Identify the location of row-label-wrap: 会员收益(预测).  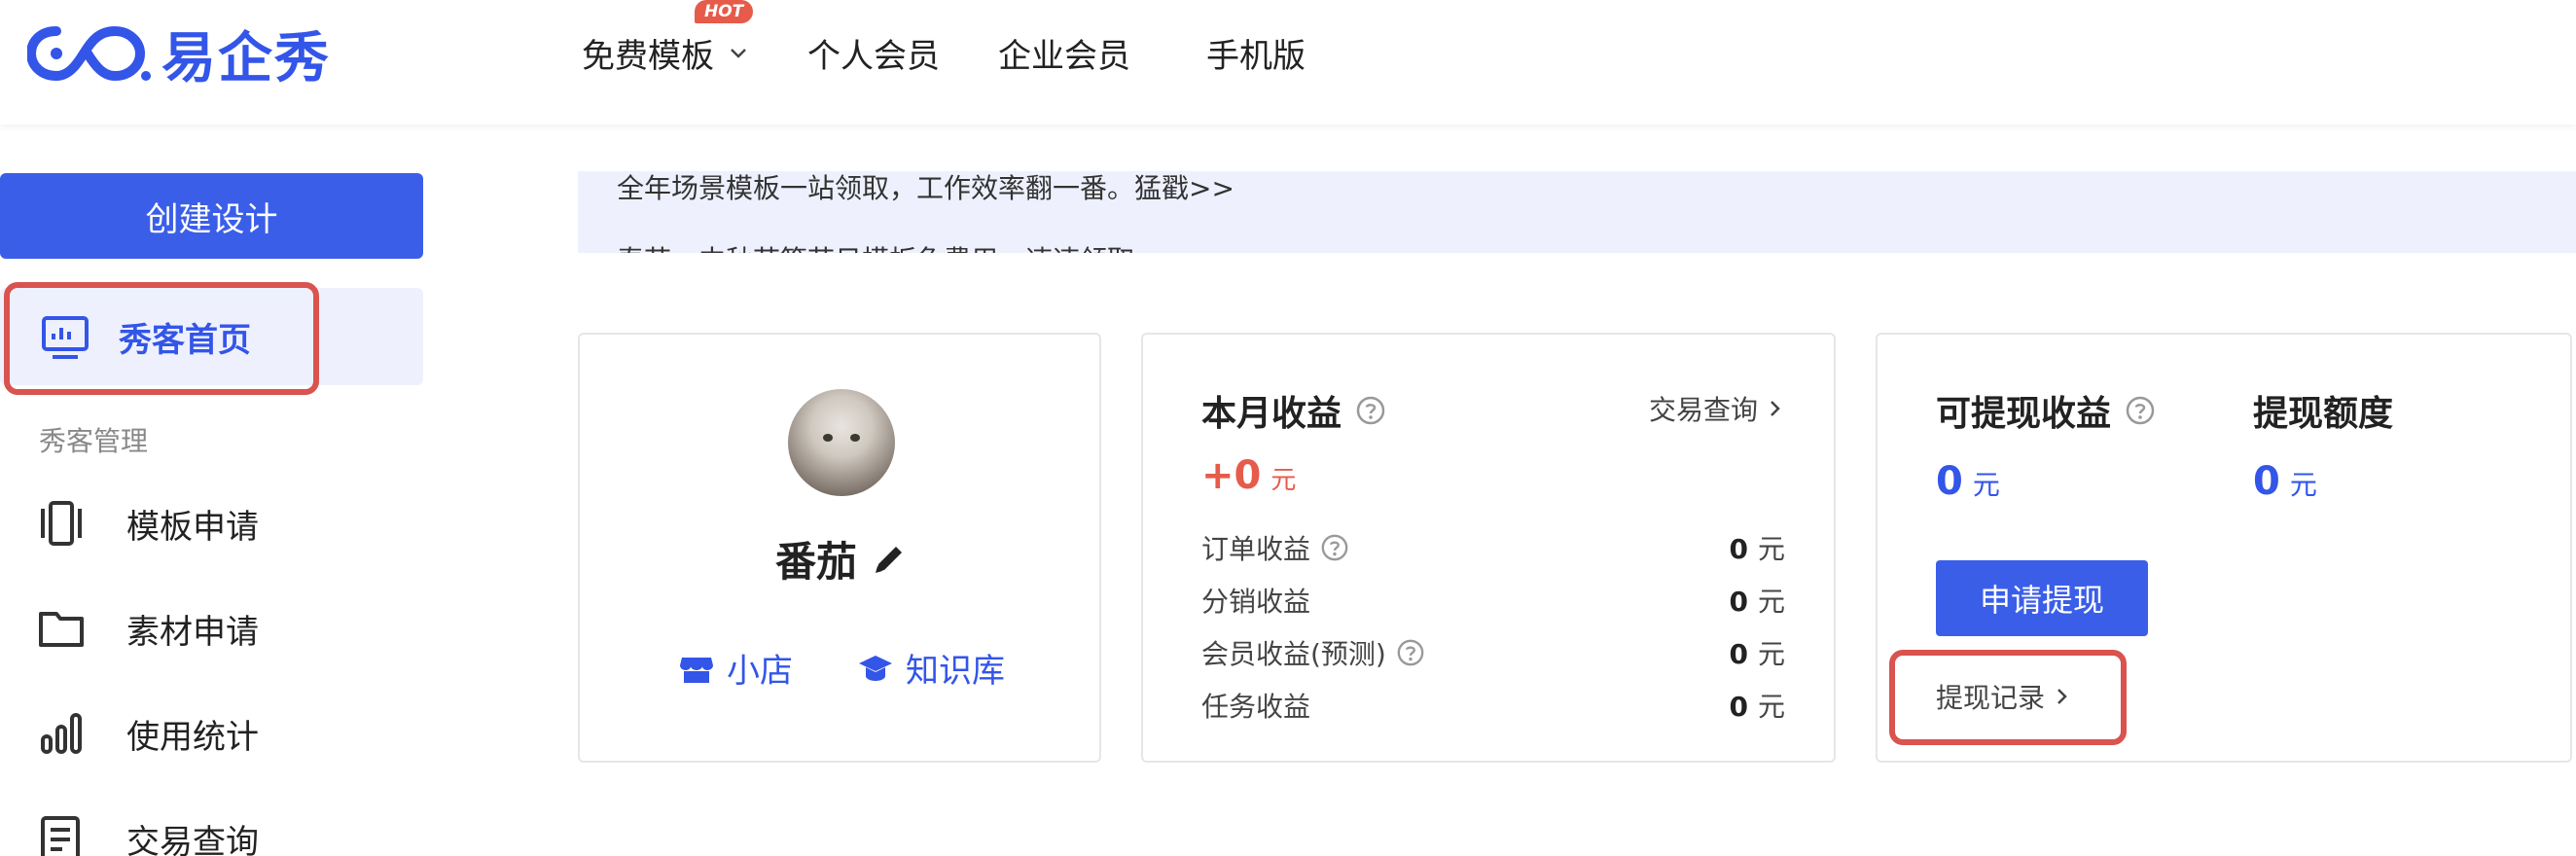
(1313, 652).